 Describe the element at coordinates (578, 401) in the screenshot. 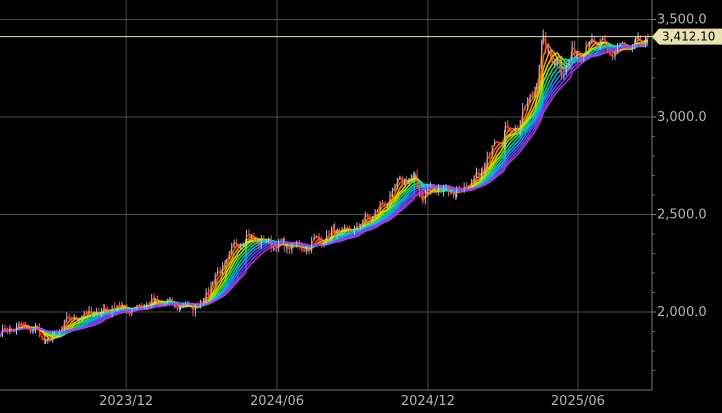

I see `x-tick-label: 2025/06` at that location.